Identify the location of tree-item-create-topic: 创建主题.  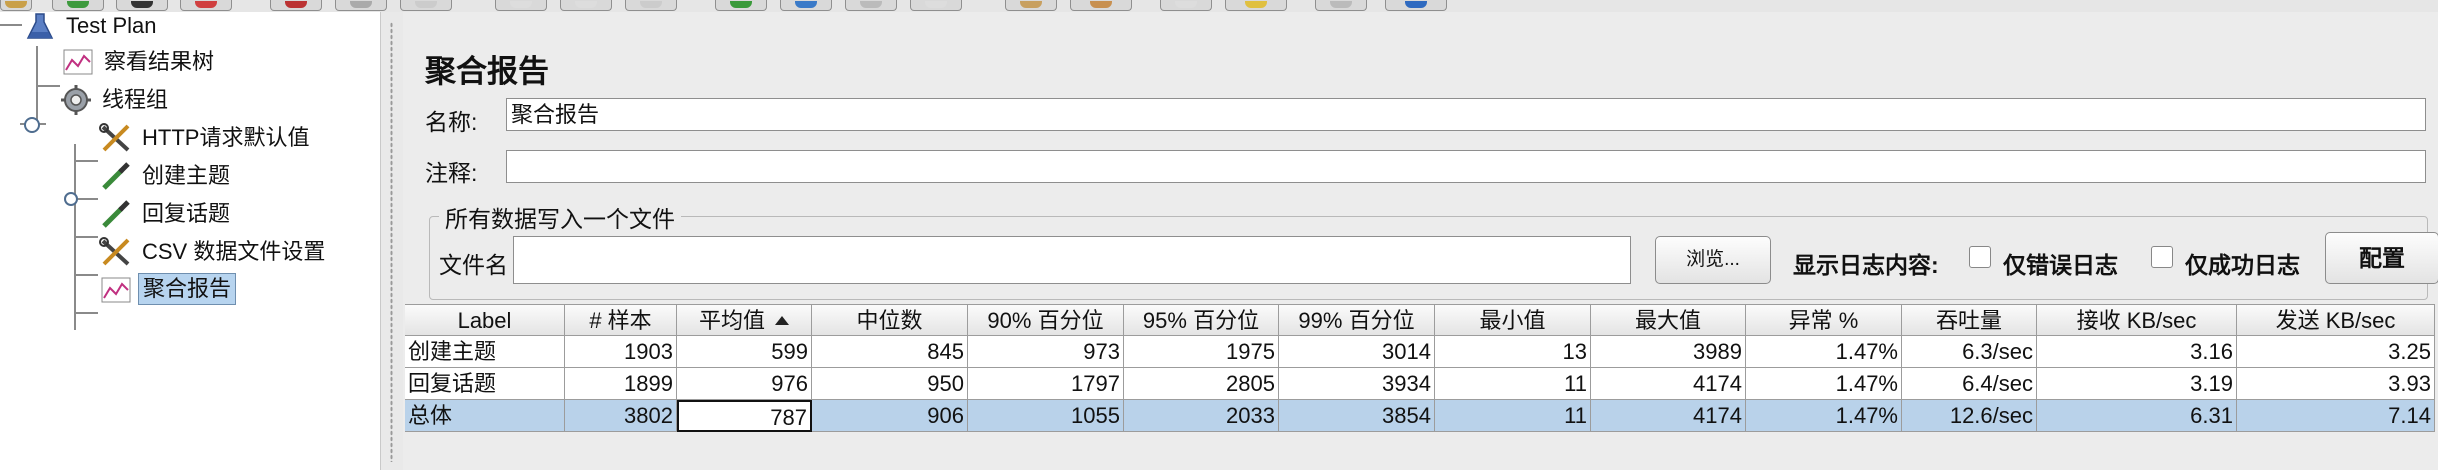
(208, 176).